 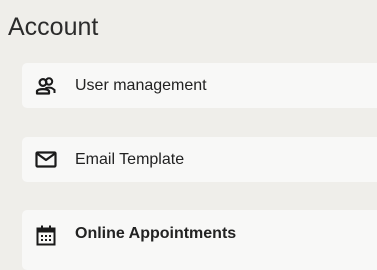 I want to click on users-icon, so click(x=46, y=86).